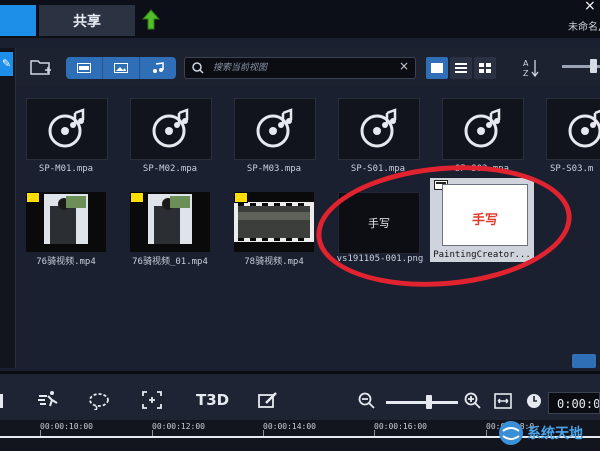  I want to click on ruler-label: 00:00:10:00, so click(66, 426).